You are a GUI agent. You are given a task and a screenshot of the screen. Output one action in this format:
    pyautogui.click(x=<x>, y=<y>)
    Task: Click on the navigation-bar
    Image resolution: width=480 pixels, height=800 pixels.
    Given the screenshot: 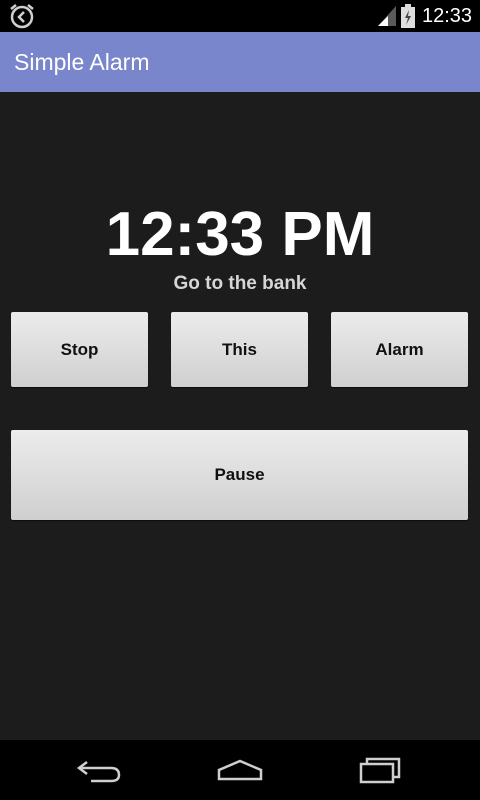 What is the action you would take?
    pyautogui.click(x=240, y=770)
    